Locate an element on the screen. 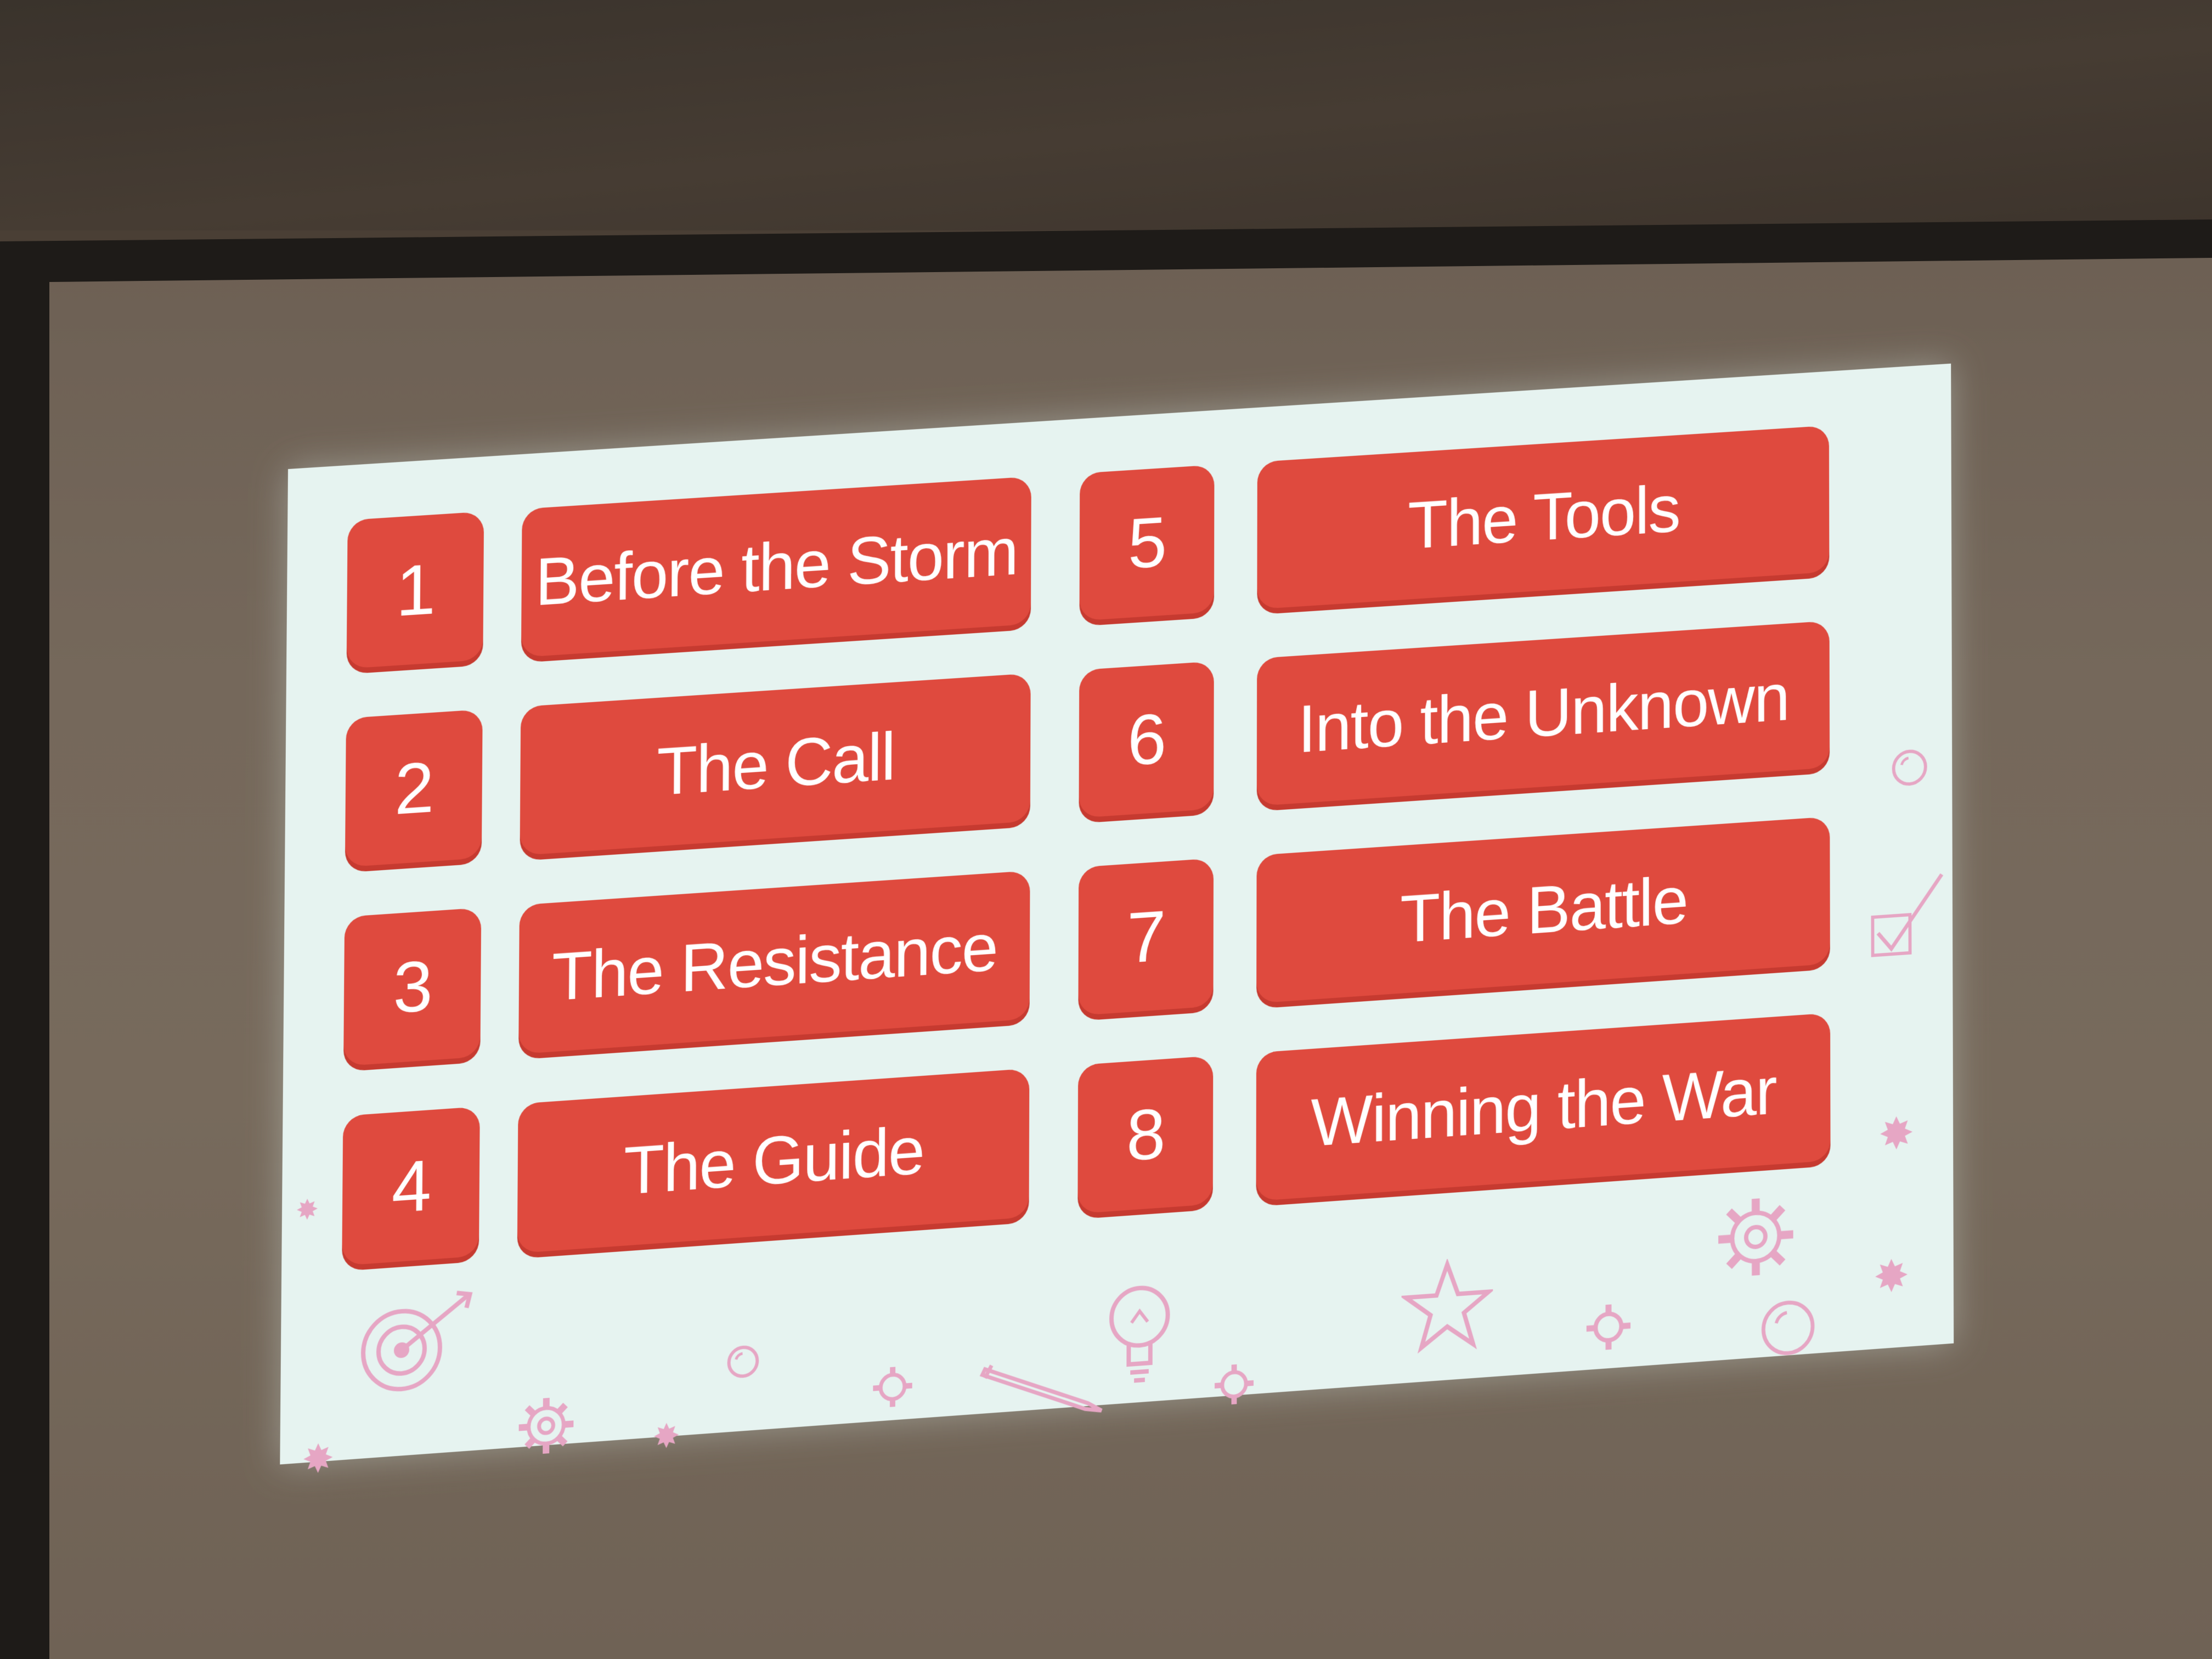 The width and height of the screenshot is (2212, 1659). pencil-icon is located at coordinates (1047, 1387).